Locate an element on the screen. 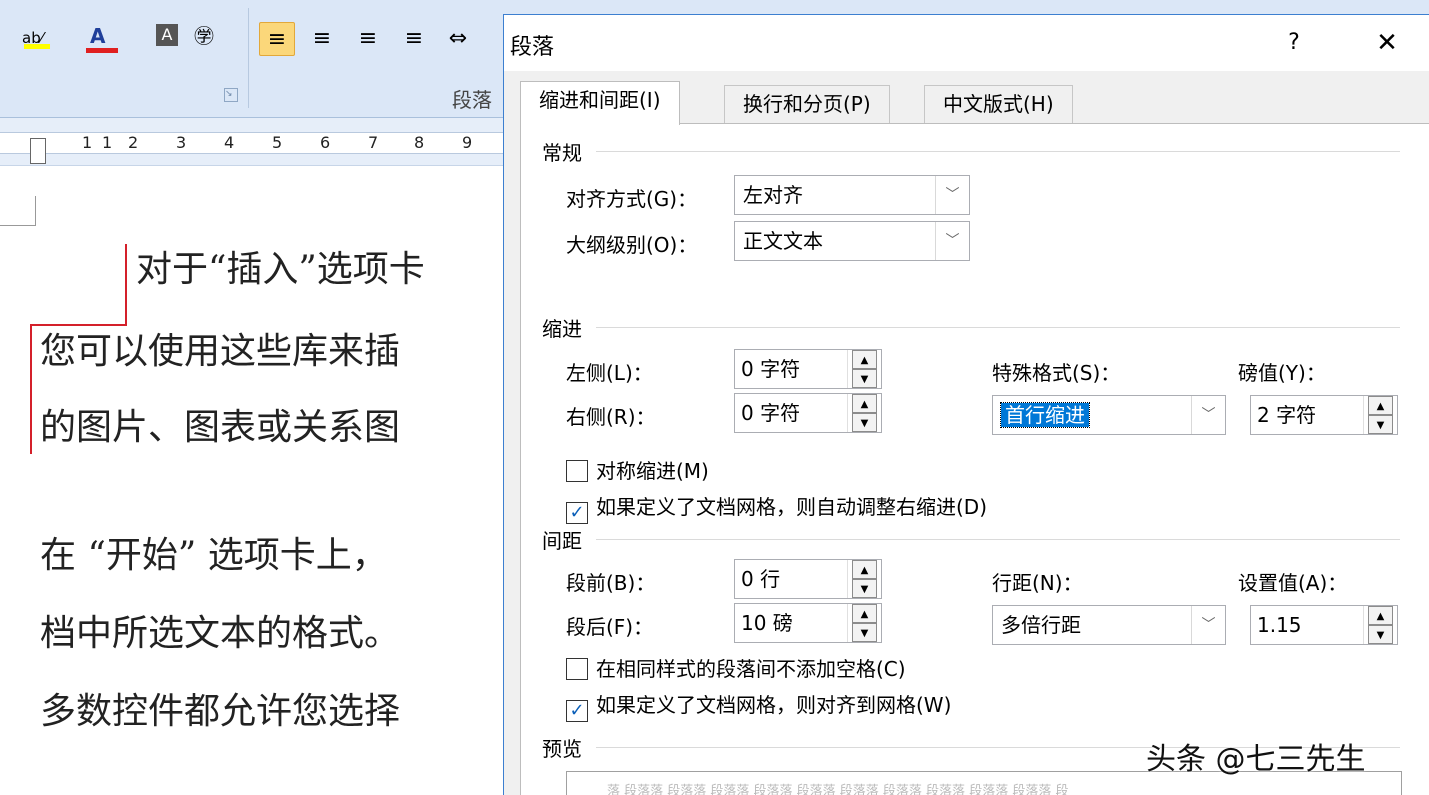 The width and height of the screenshot is (1429, 795). close-button: ✕ is located at coordinates (1387, 43).